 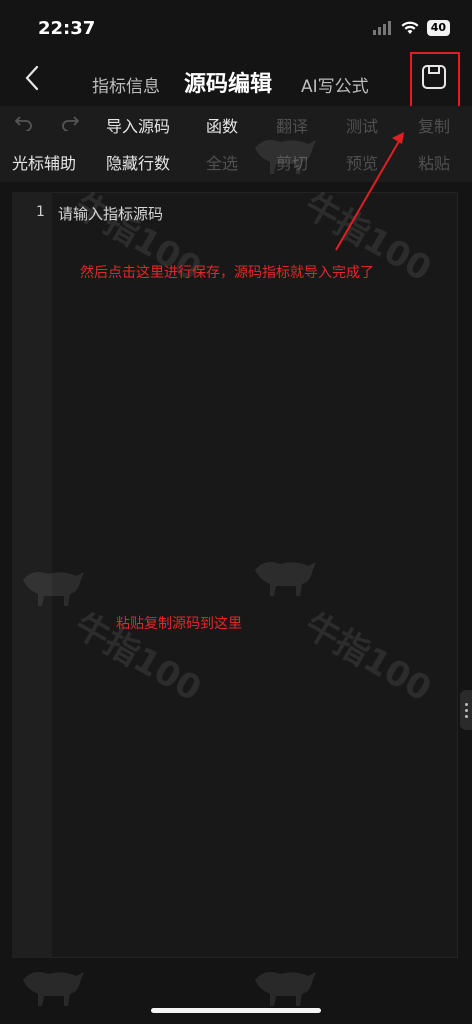 I want to click on side-drag-handle, so click(x=466, y=710).